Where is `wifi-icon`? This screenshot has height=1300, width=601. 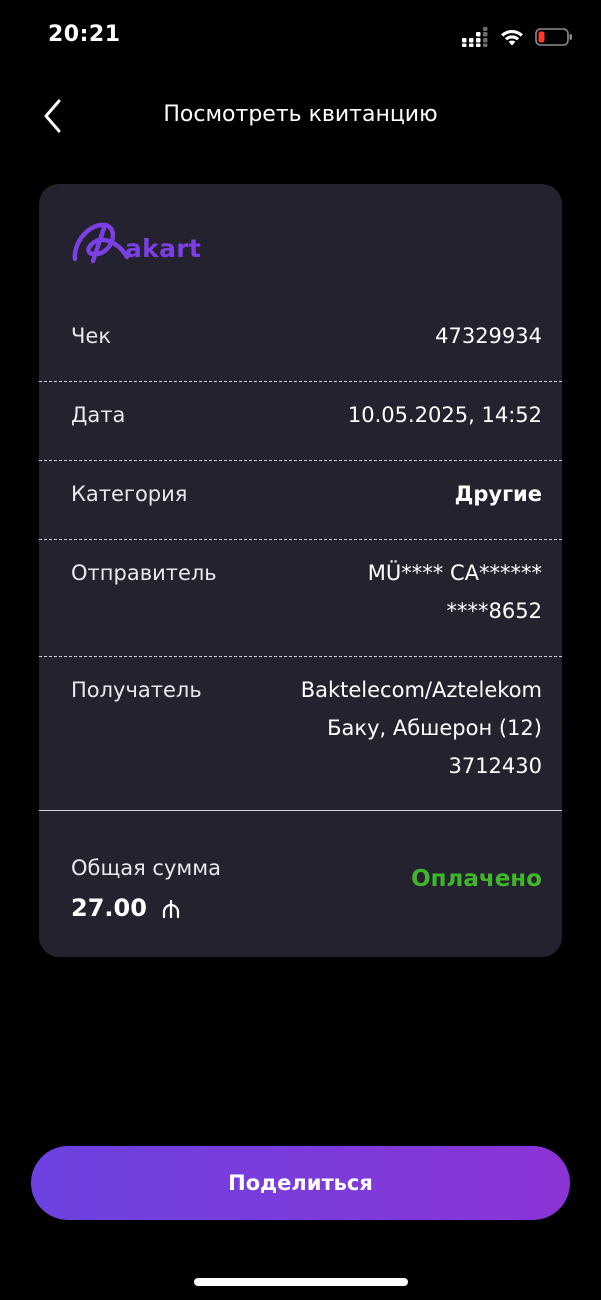 wifi-icon is located at coordinates (512, 38).